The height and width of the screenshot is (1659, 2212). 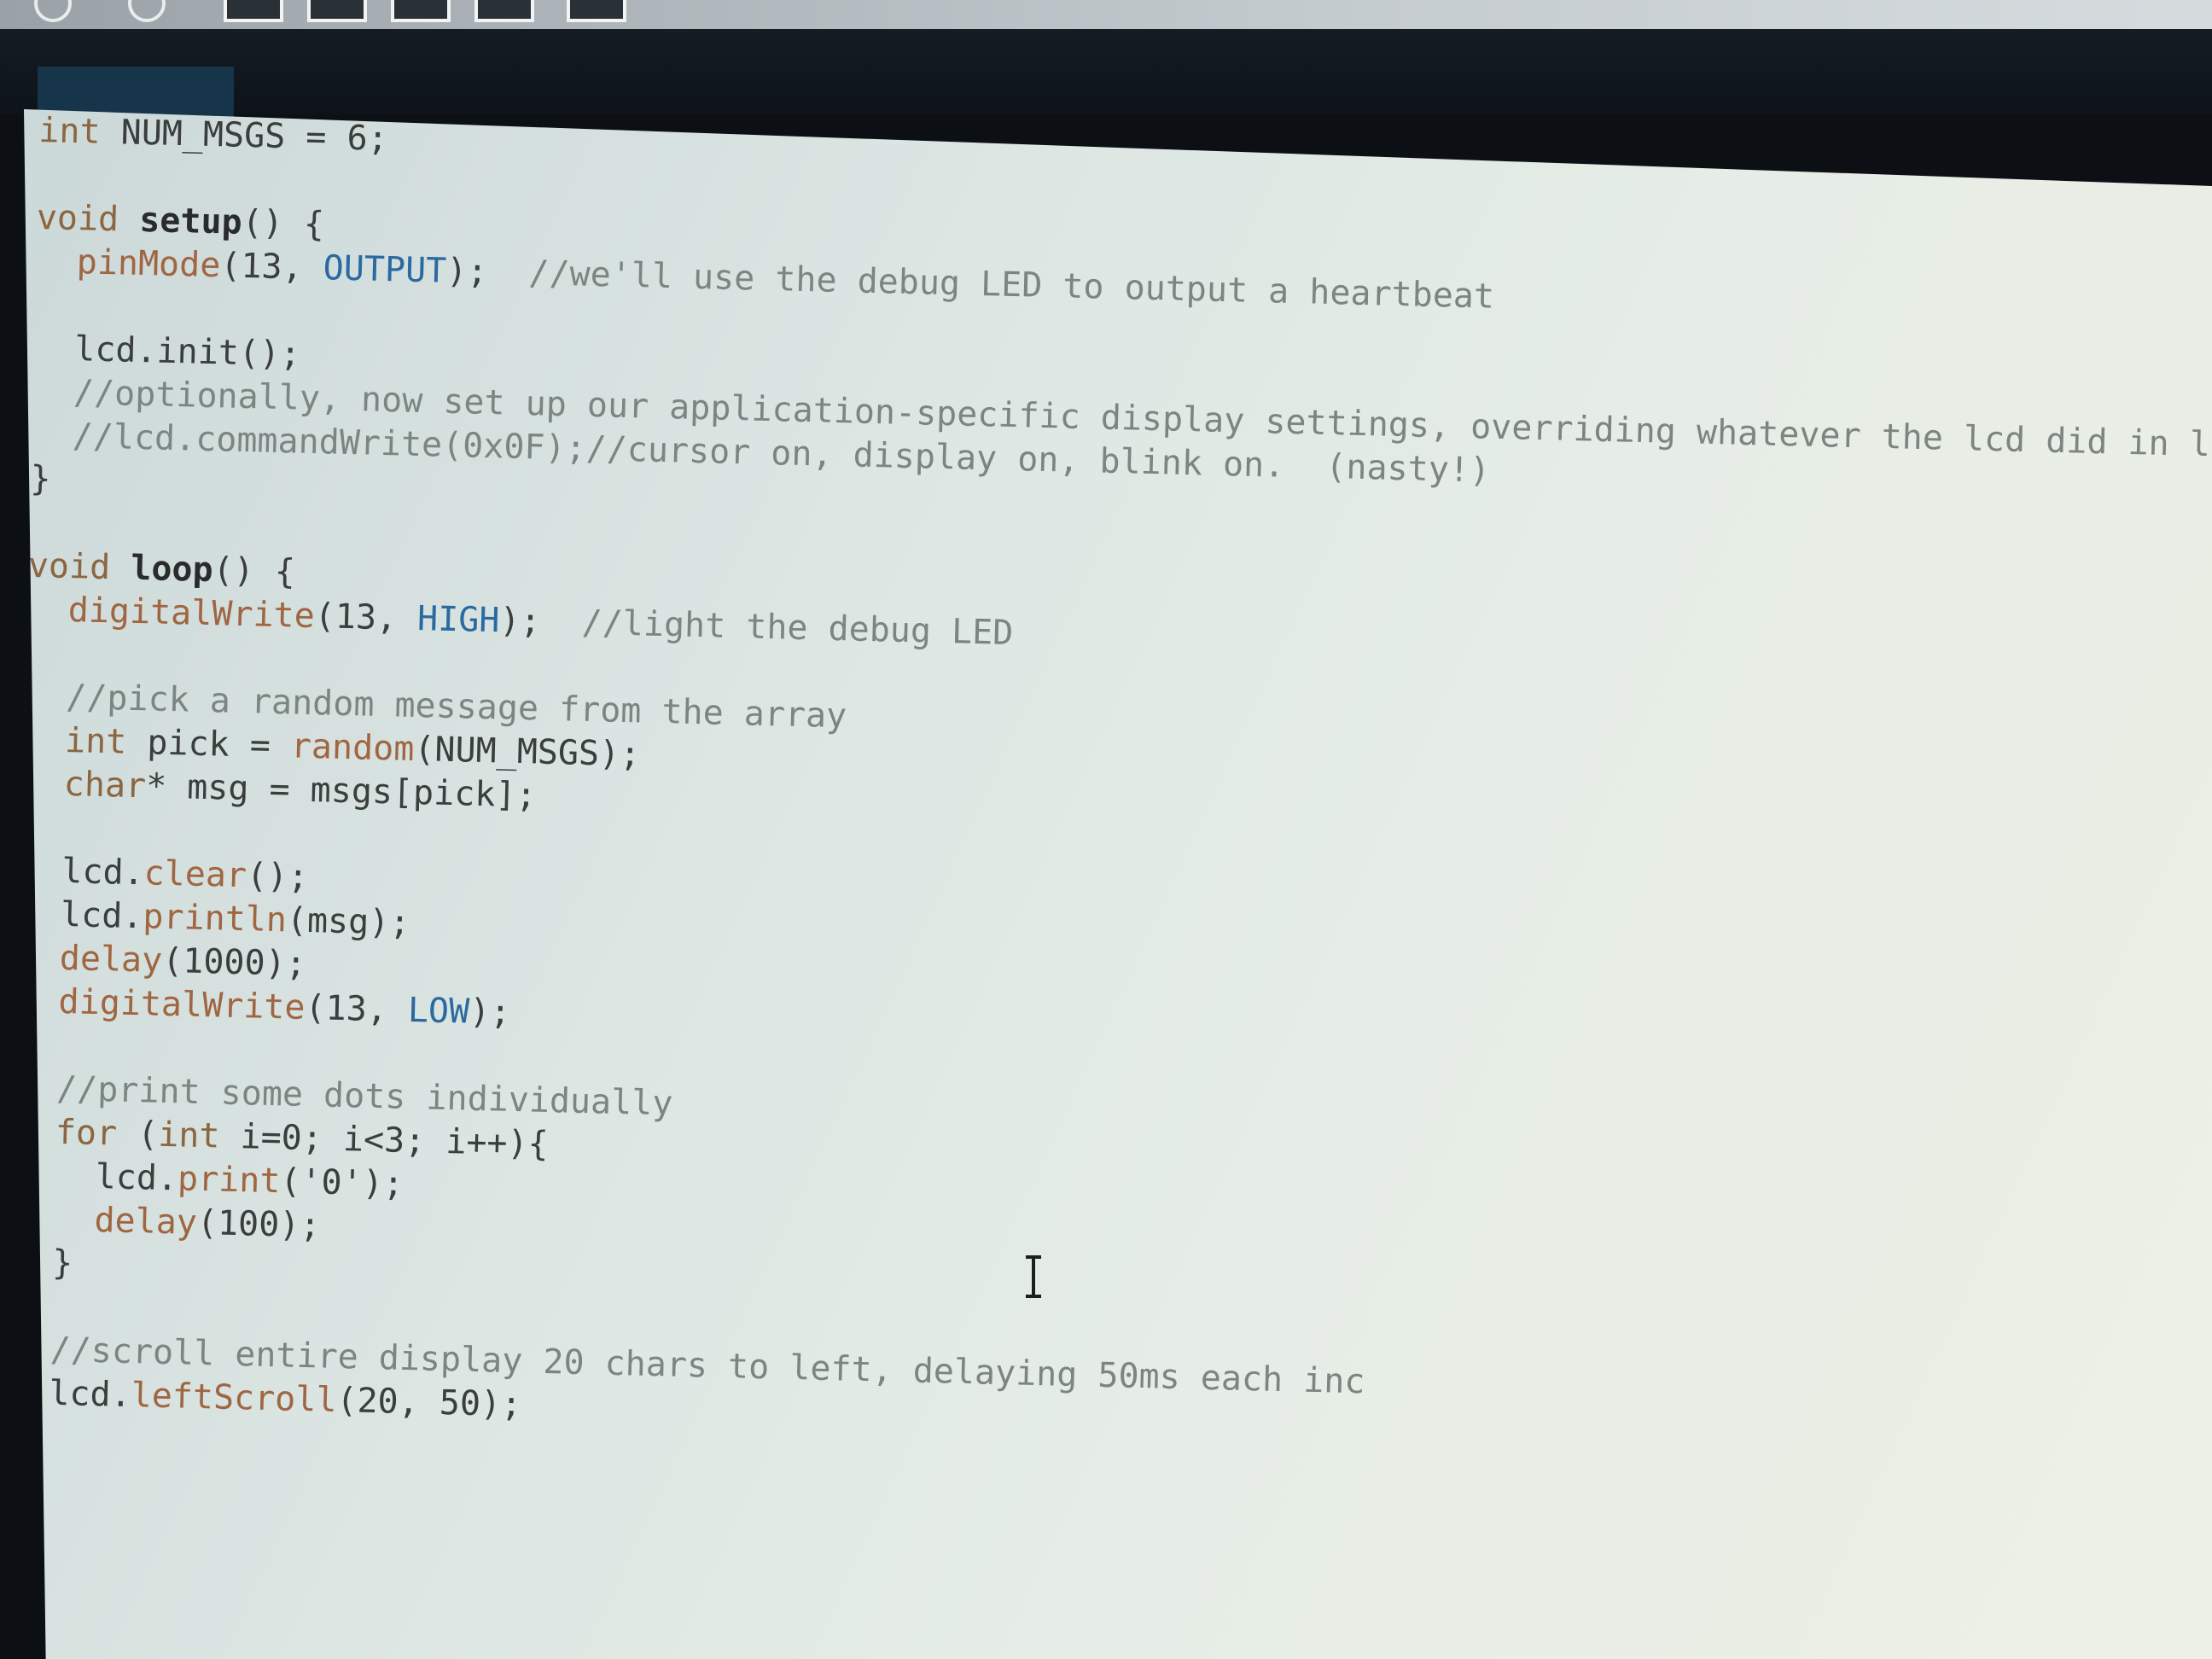 I want to click on code-token: (1000);, so click(x=234, y=962).